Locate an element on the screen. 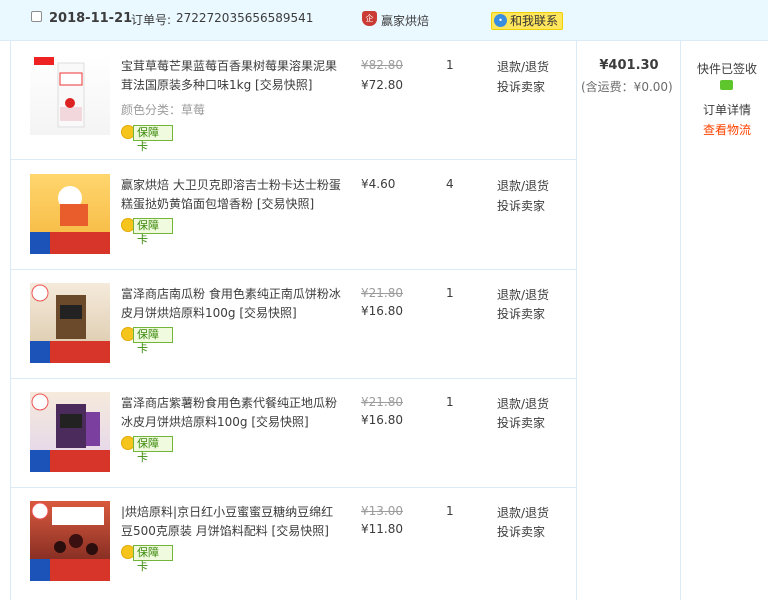 Image resolution: width=768 pixels, height=600 pixels. contact-seller-label: 和我联系 is located at coordinates (534, 21).